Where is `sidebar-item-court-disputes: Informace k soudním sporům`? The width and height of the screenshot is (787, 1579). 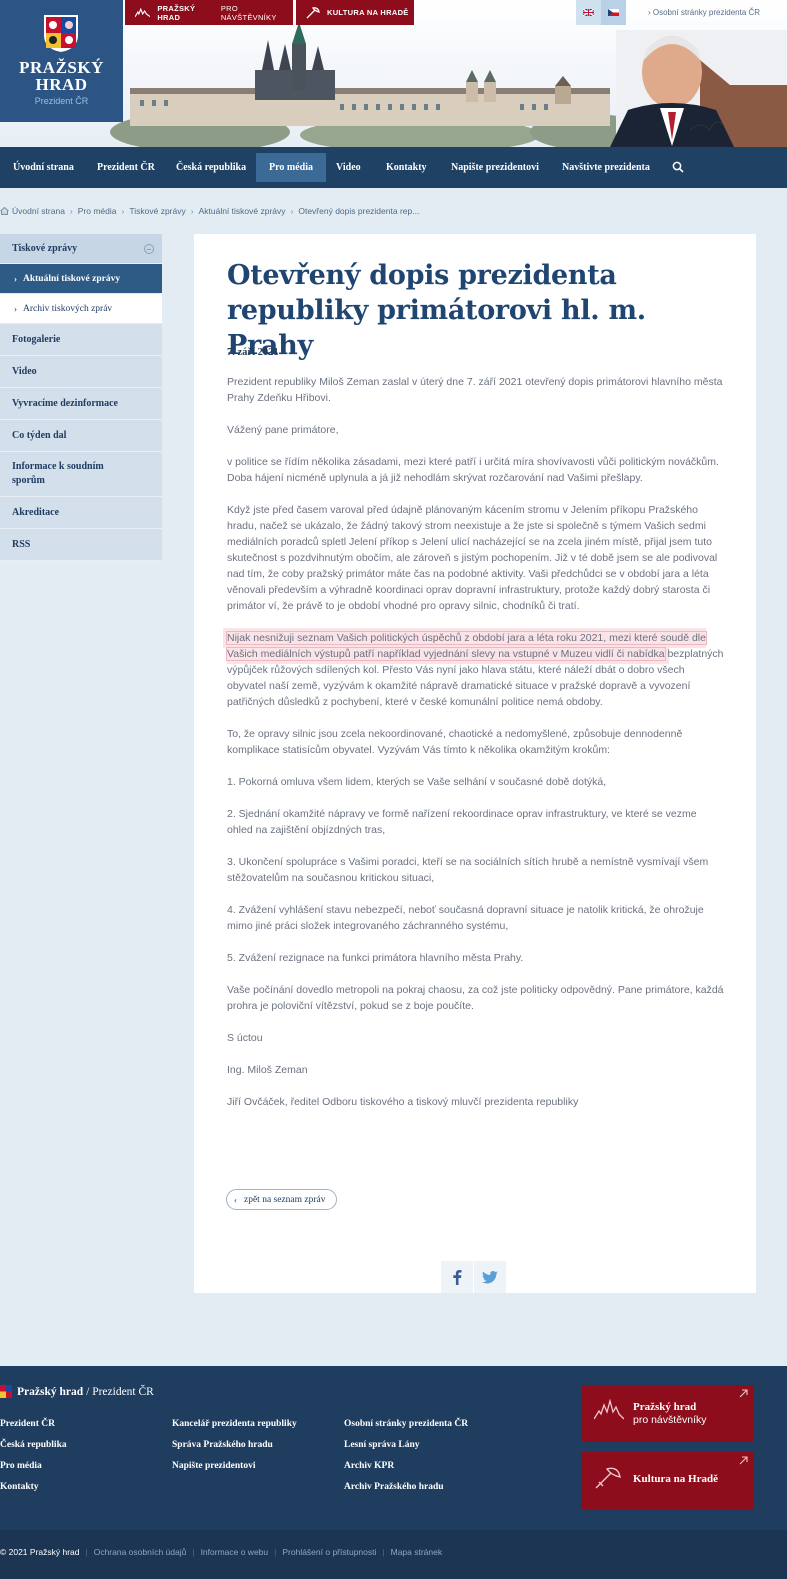
sidebar-item-court-disputes: Informace k soudním sporům is located at coordinates (81, 474).